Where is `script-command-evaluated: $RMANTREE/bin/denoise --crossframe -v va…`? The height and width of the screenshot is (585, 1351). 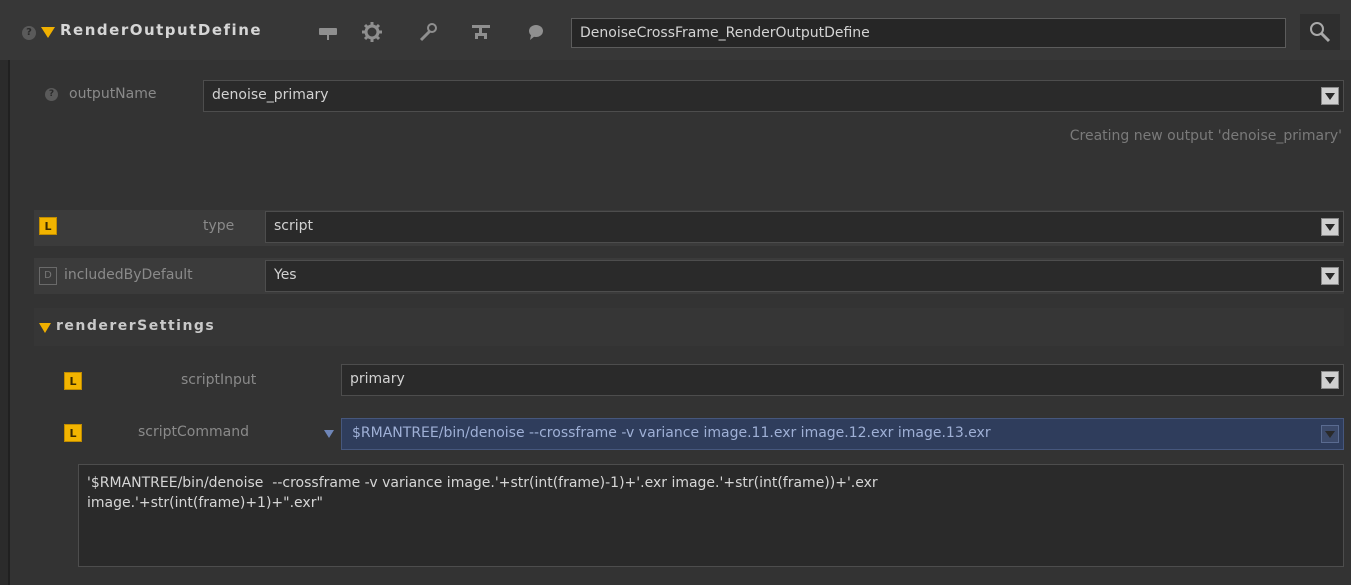 script-command-evaluated: $RMANTREE/bin/denoise --crossframe -v va… is located at coordinates (671, 433).